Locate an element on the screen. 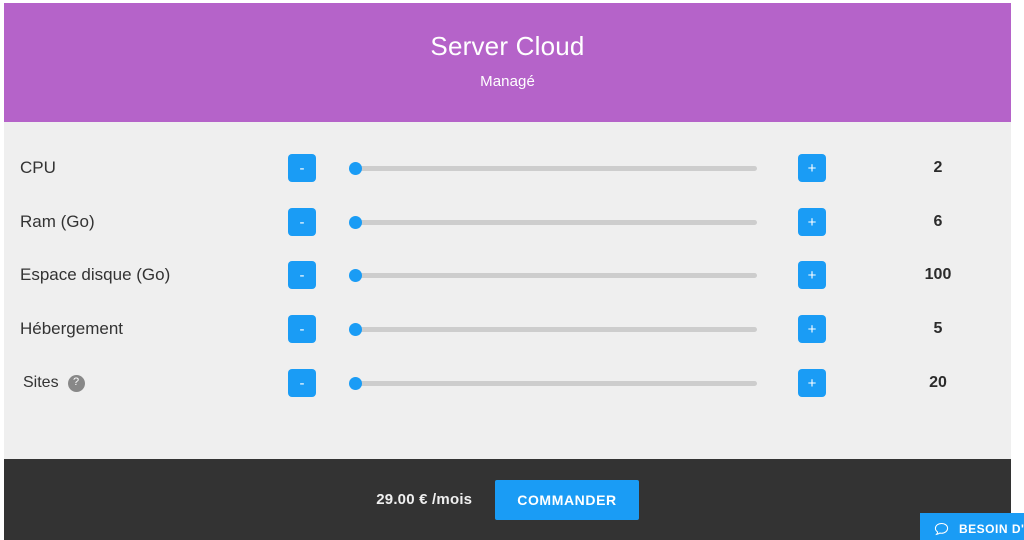 The image size is (1024, 540). config-row-hosting: Hébergement - + 5 is located at coordinates (507, 329).